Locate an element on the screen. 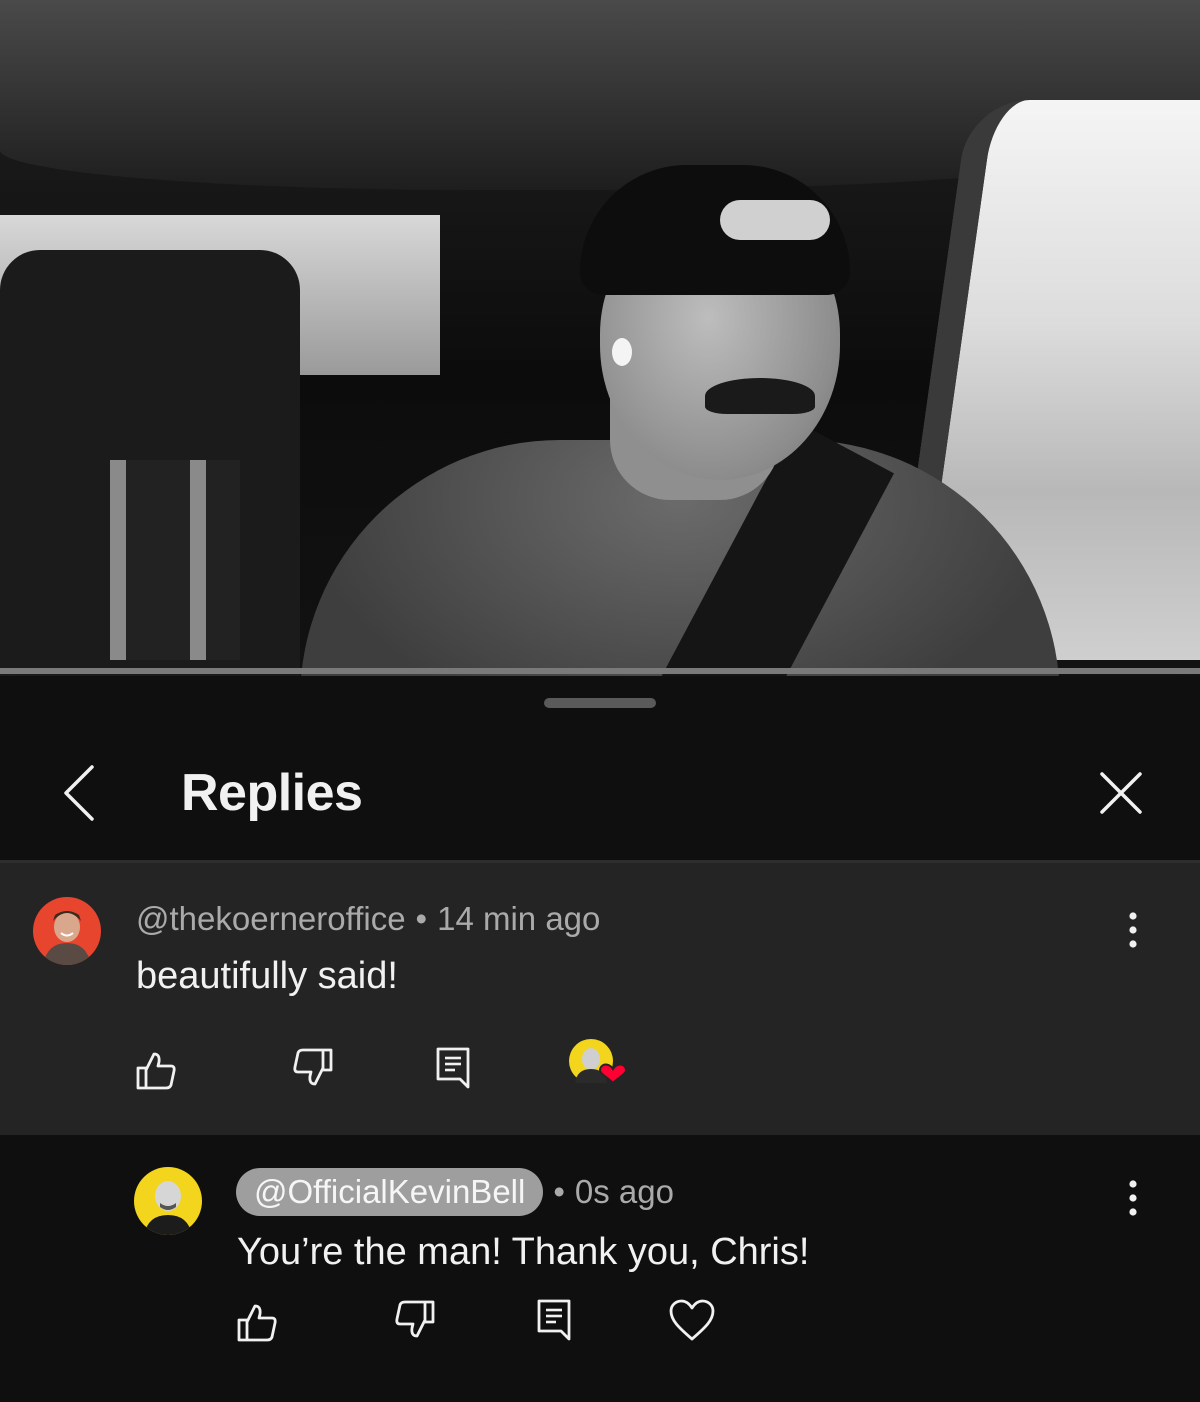 This screenshot has height=1402, width=1200. like-button is located at coordinates (156, 1070).